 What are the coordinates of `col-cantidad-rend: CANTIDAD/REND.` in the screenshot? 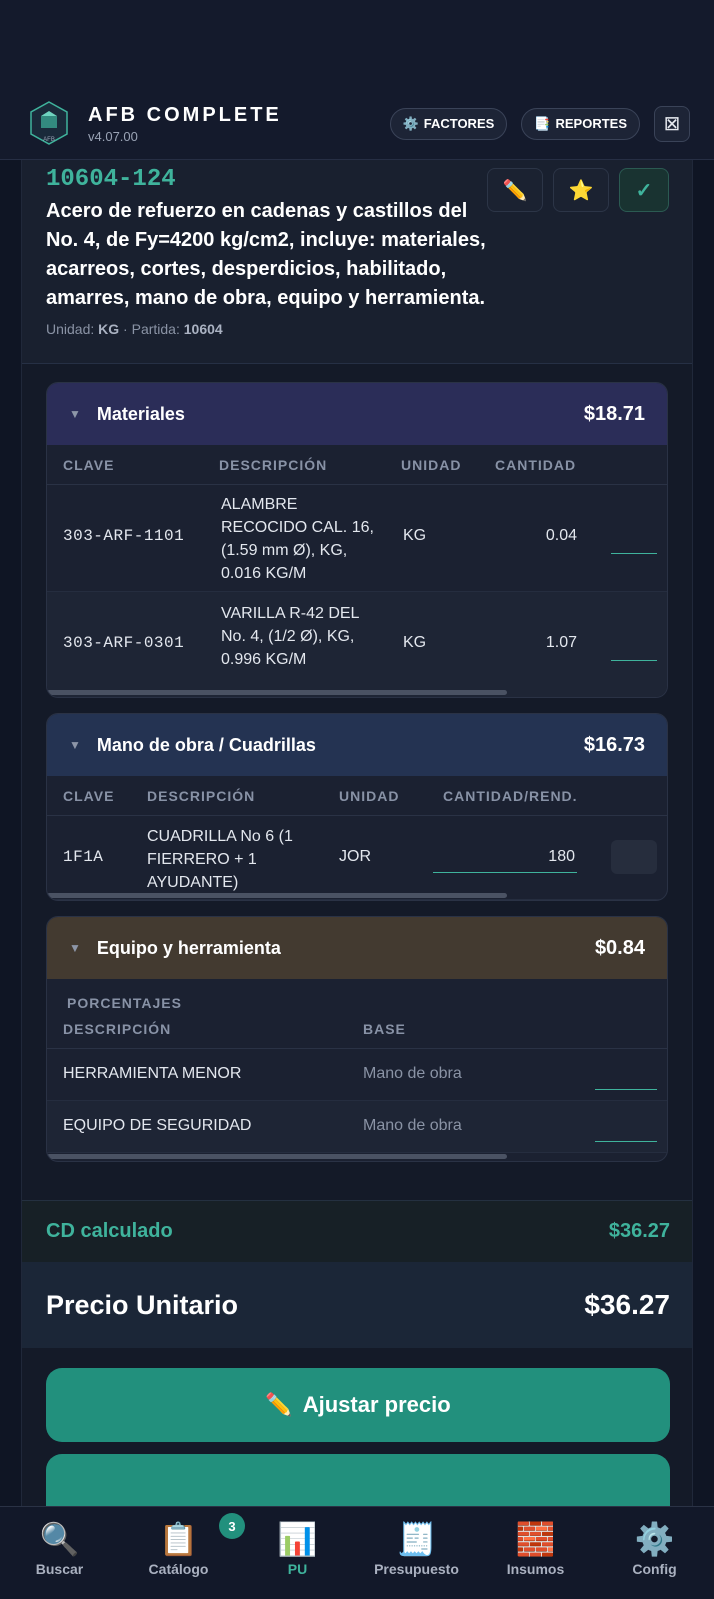 It's located at (510, 795).